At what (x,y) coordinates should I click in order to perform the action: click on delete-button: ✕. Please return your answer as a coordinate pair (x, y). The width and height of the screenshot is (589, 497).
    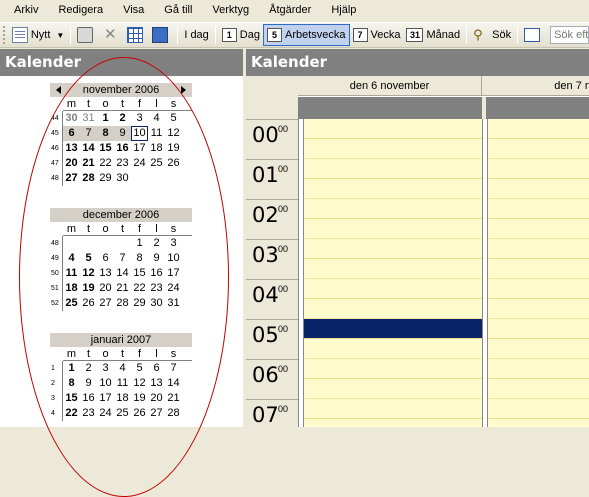
    Looking at the image, I should click on (111, 35).